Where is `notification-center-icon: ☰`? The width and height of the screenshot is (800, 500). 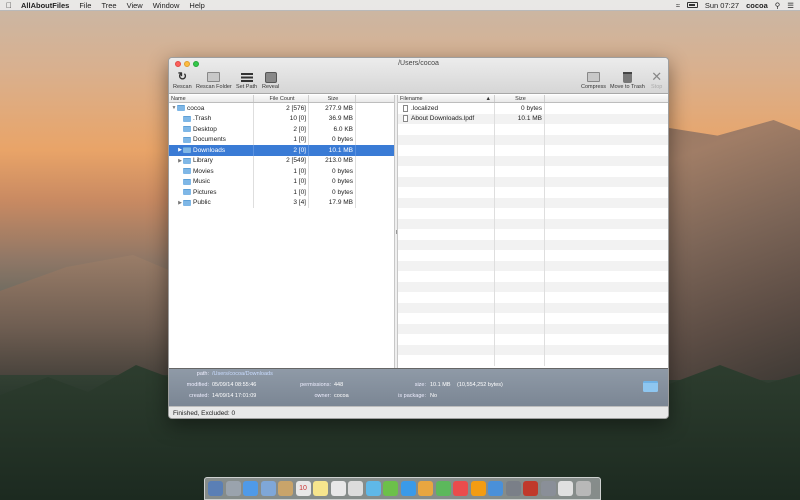 notification-center-icon: ☰ is located at coordinates (790, 5).